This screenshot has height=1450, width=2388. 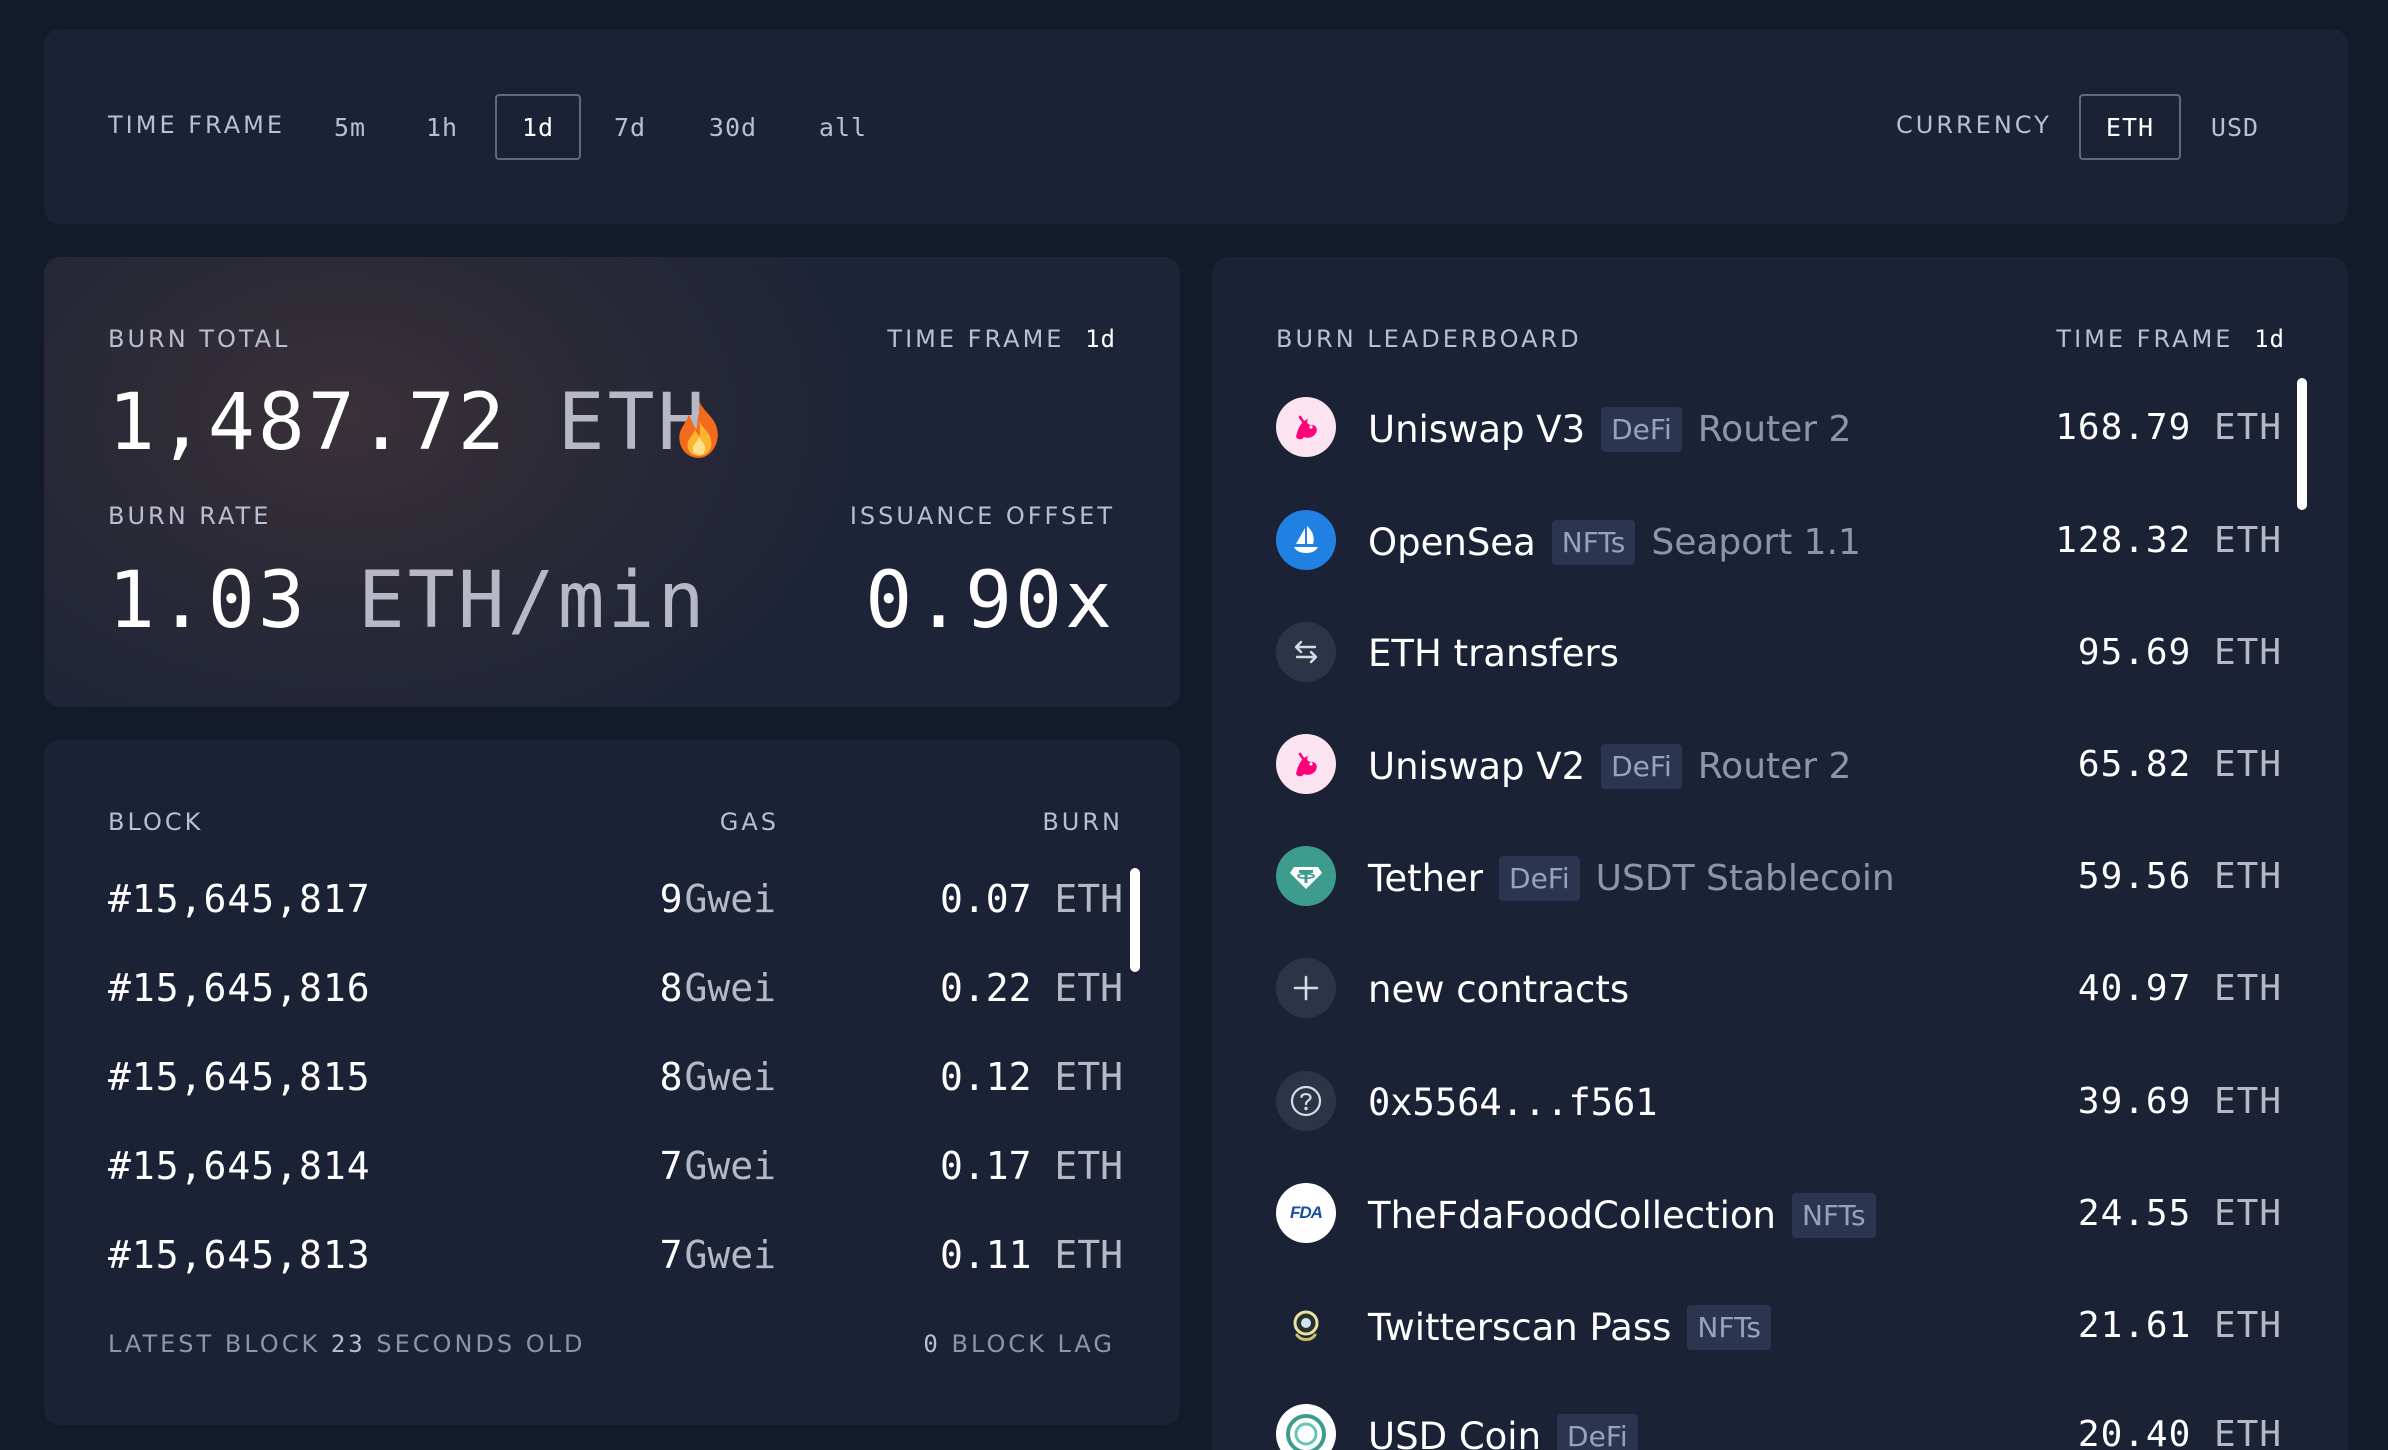 What do you see at coordinates (976, 339) in the screenshot?
I see `burn-total-timeframe-label: TIME FRAME` at bounding box center [976, 339].